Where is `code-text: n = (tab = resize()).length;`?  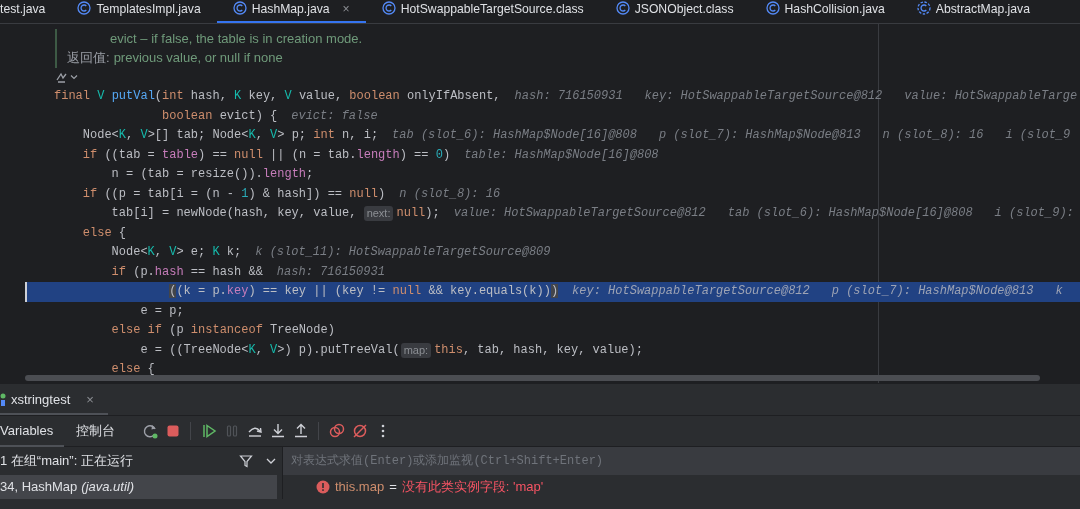 code-text: n = (tab = resize()).length; is located at coordinates (212, 174).